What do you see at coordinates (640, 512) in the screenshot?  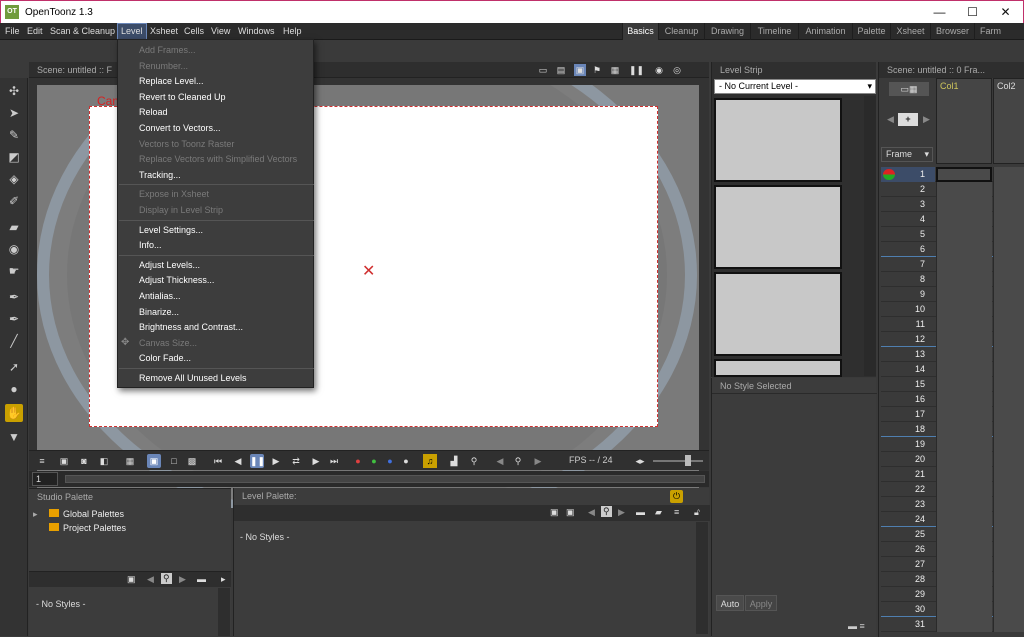 I see `new-style-icon: ▬` at bounding box center [640, 512].